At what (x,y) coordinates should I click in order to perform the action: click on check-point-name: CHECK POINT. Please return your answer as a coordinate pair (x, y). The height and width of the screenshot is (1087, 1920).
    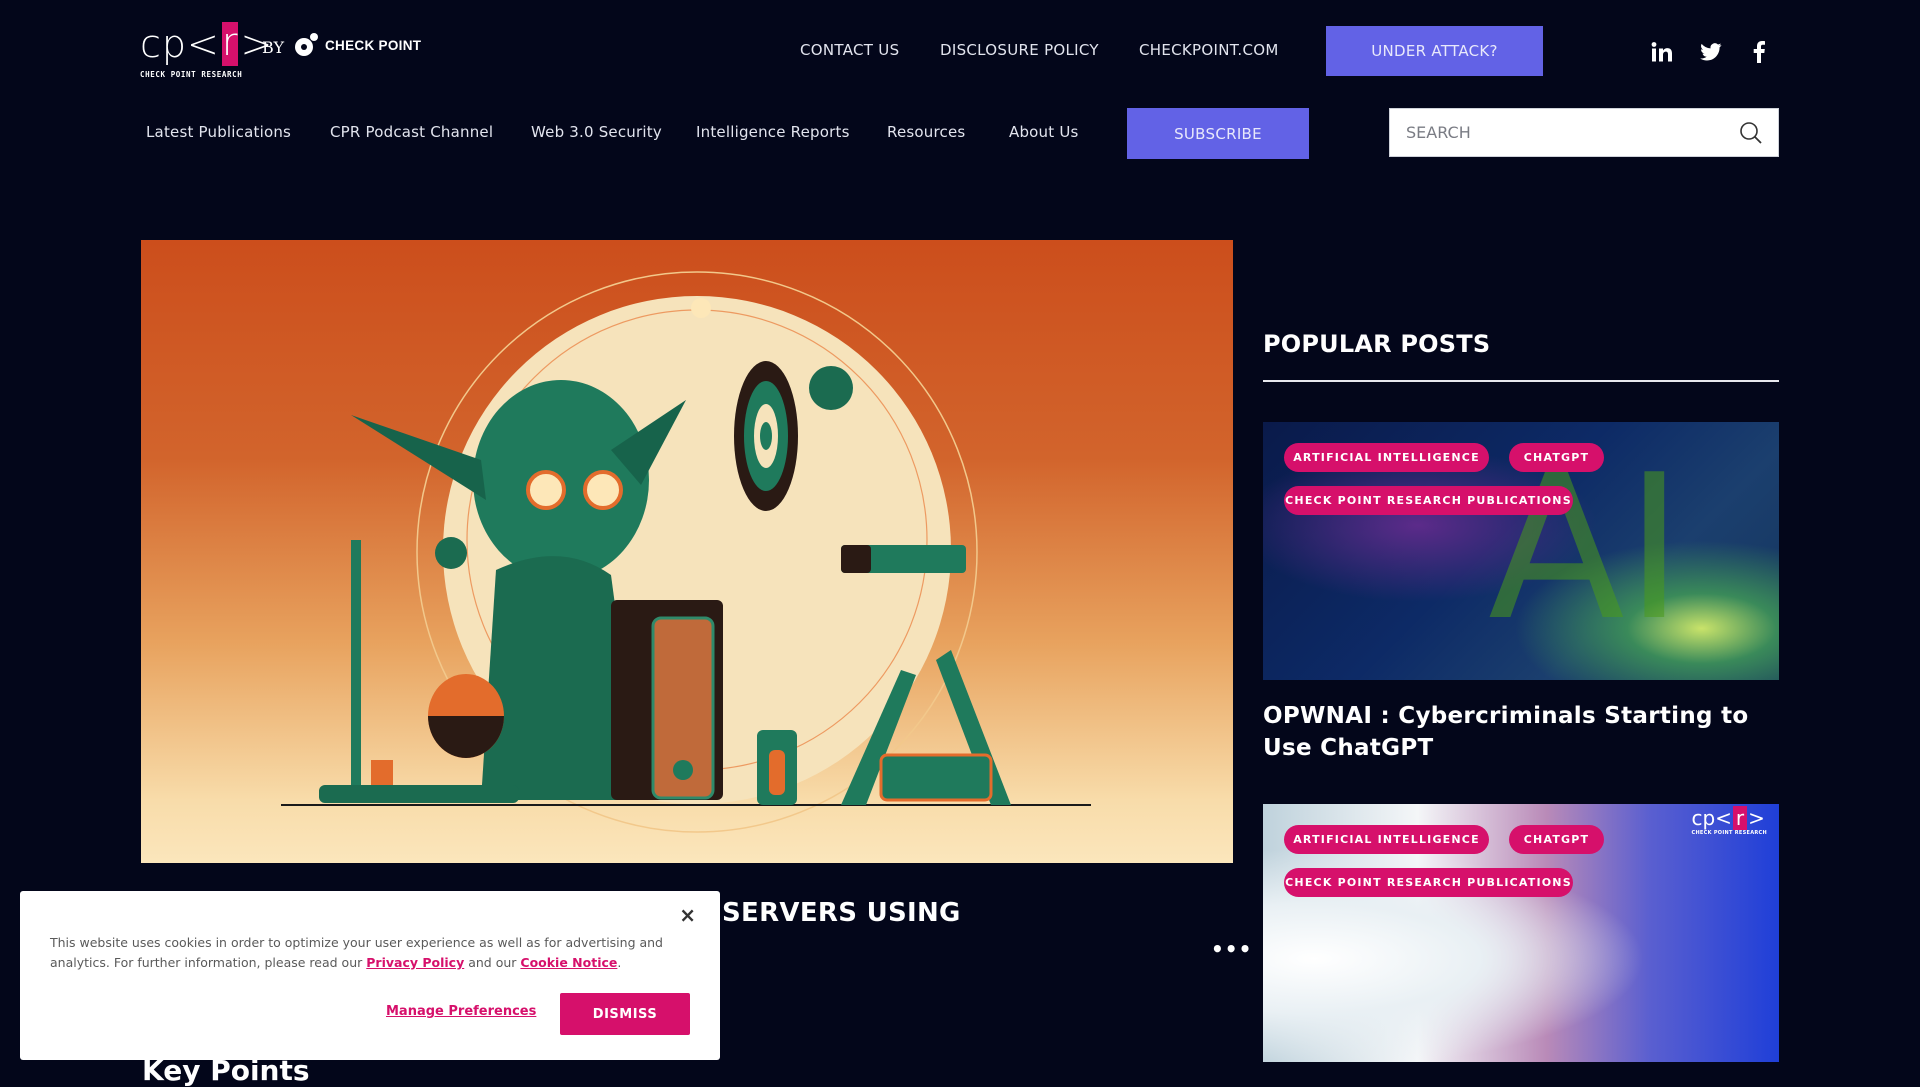
    Looking at the image, I should click on (373, 45).